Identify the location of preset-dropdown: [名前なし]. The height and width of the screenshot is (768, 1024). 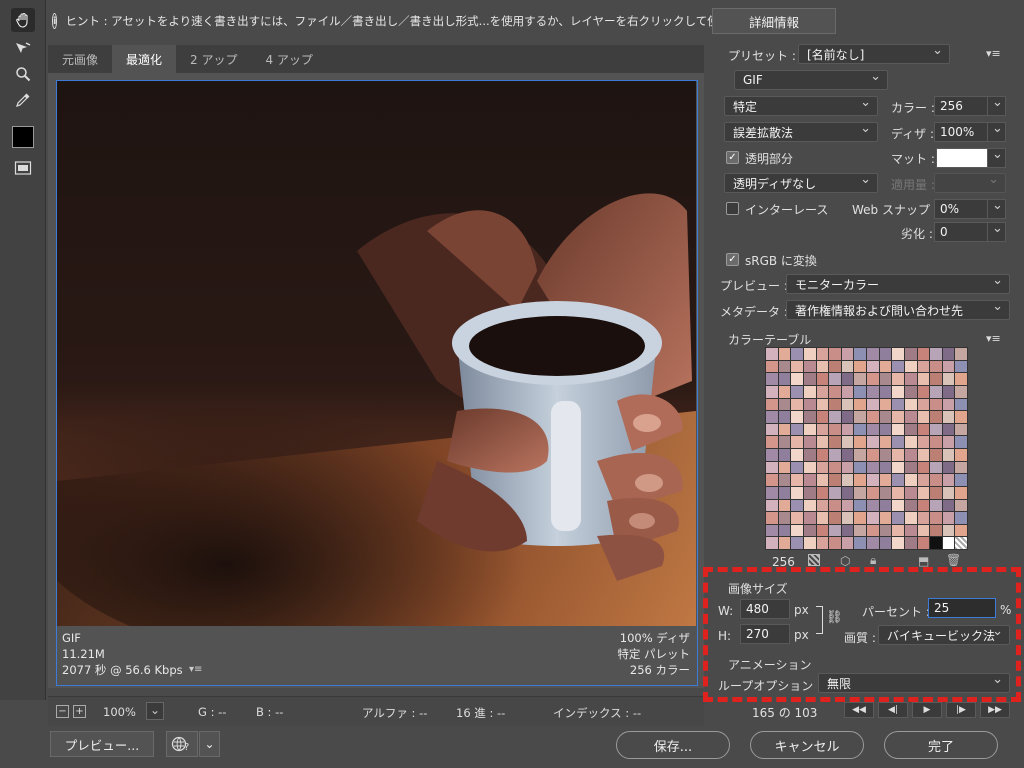
(874, 54).